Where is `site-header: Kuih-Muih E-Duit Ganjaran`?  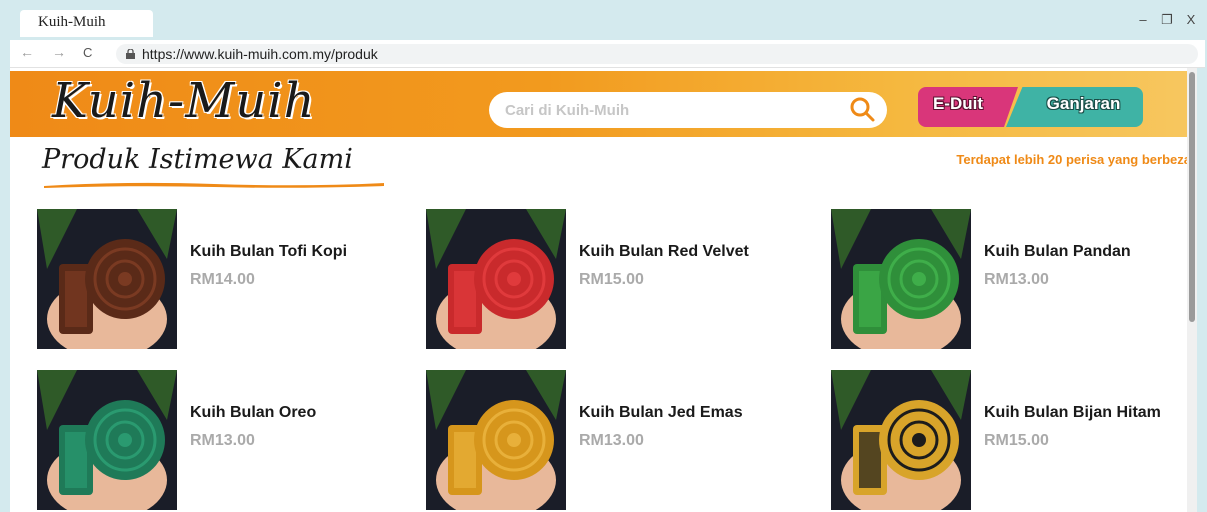
site-header: Kuih-Muih E-Duit Ganjaran is located at coordinates (603, 104).